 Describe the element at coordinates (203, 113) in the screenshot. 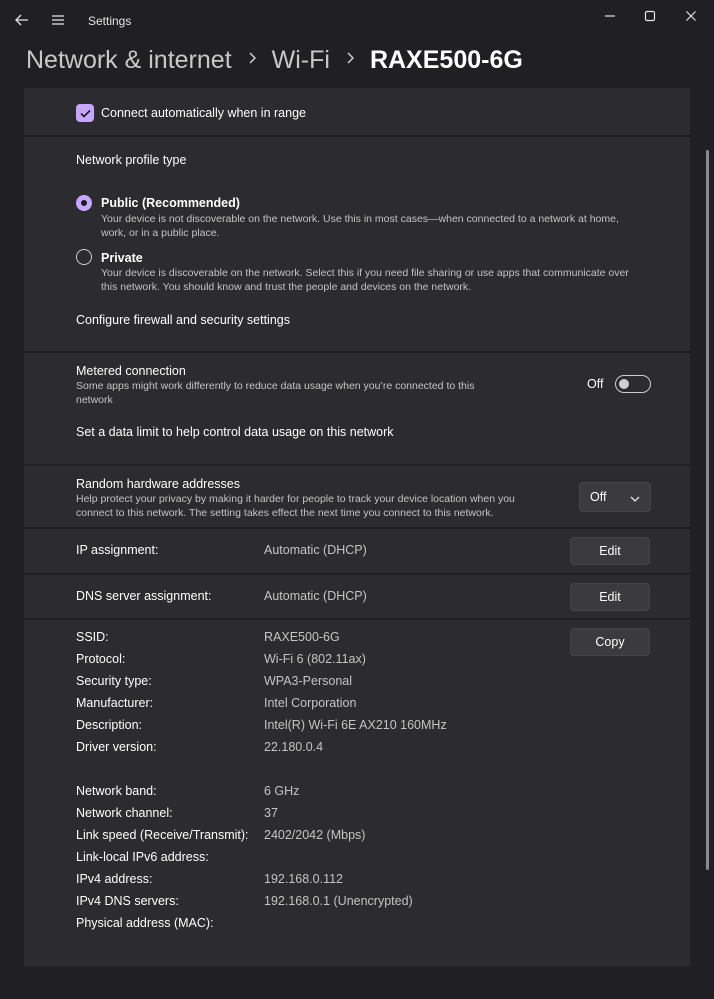

I see `connect-automatically-label: Connect automatically when in range` at that location.